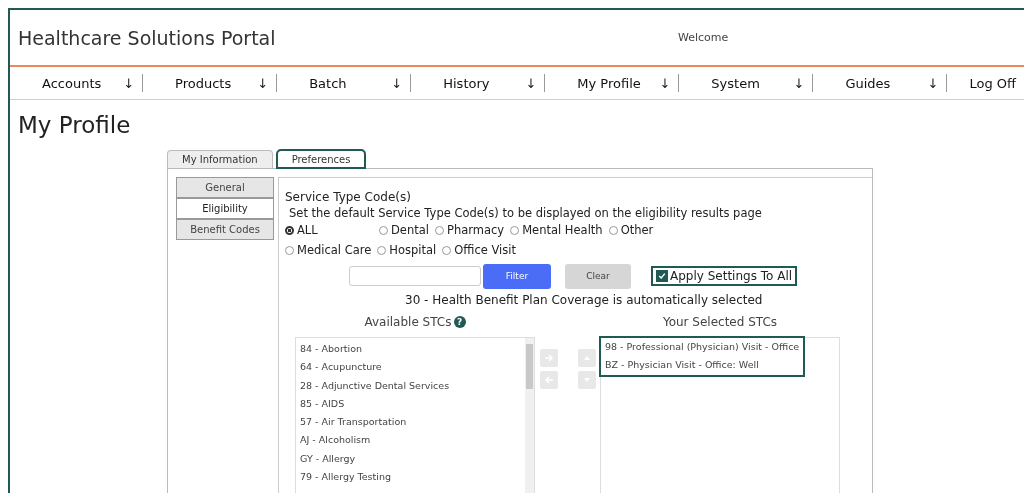 The width and height of the screenshot is (1024, 493). What do you see at coordinates (529, 415) in the screenshot?
I see `scrollbar` at bounding box center [529, 415].